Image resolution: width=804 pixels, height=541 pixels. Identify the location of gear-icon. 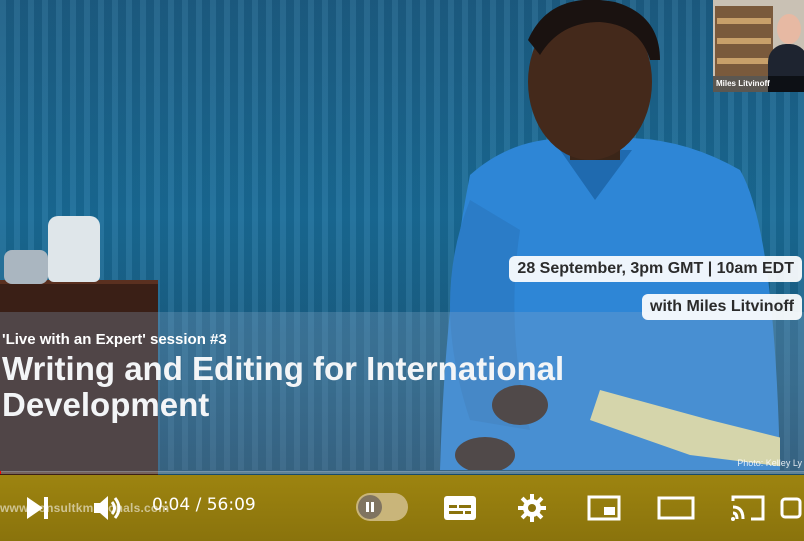
(532, 508).